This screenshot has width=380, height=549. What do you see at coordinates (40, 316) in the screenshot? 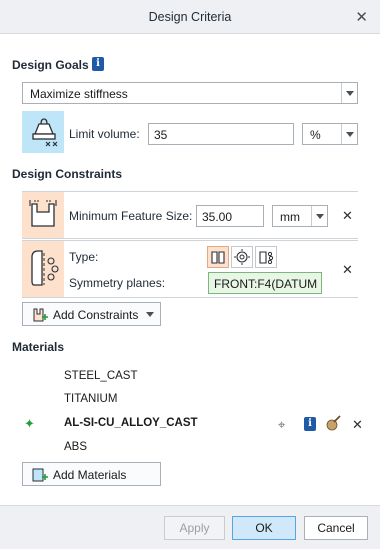
I see `add-constraints-icon` at bounding box center [40, 316].